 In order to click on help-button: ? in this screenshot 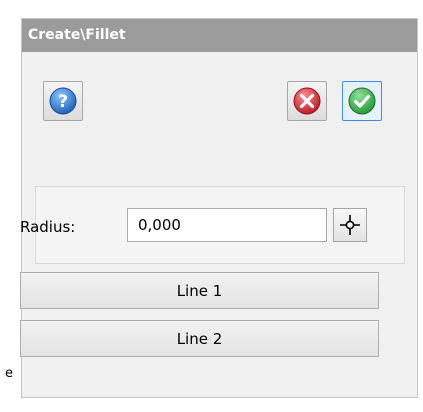, I will do `click(63, 101)`.